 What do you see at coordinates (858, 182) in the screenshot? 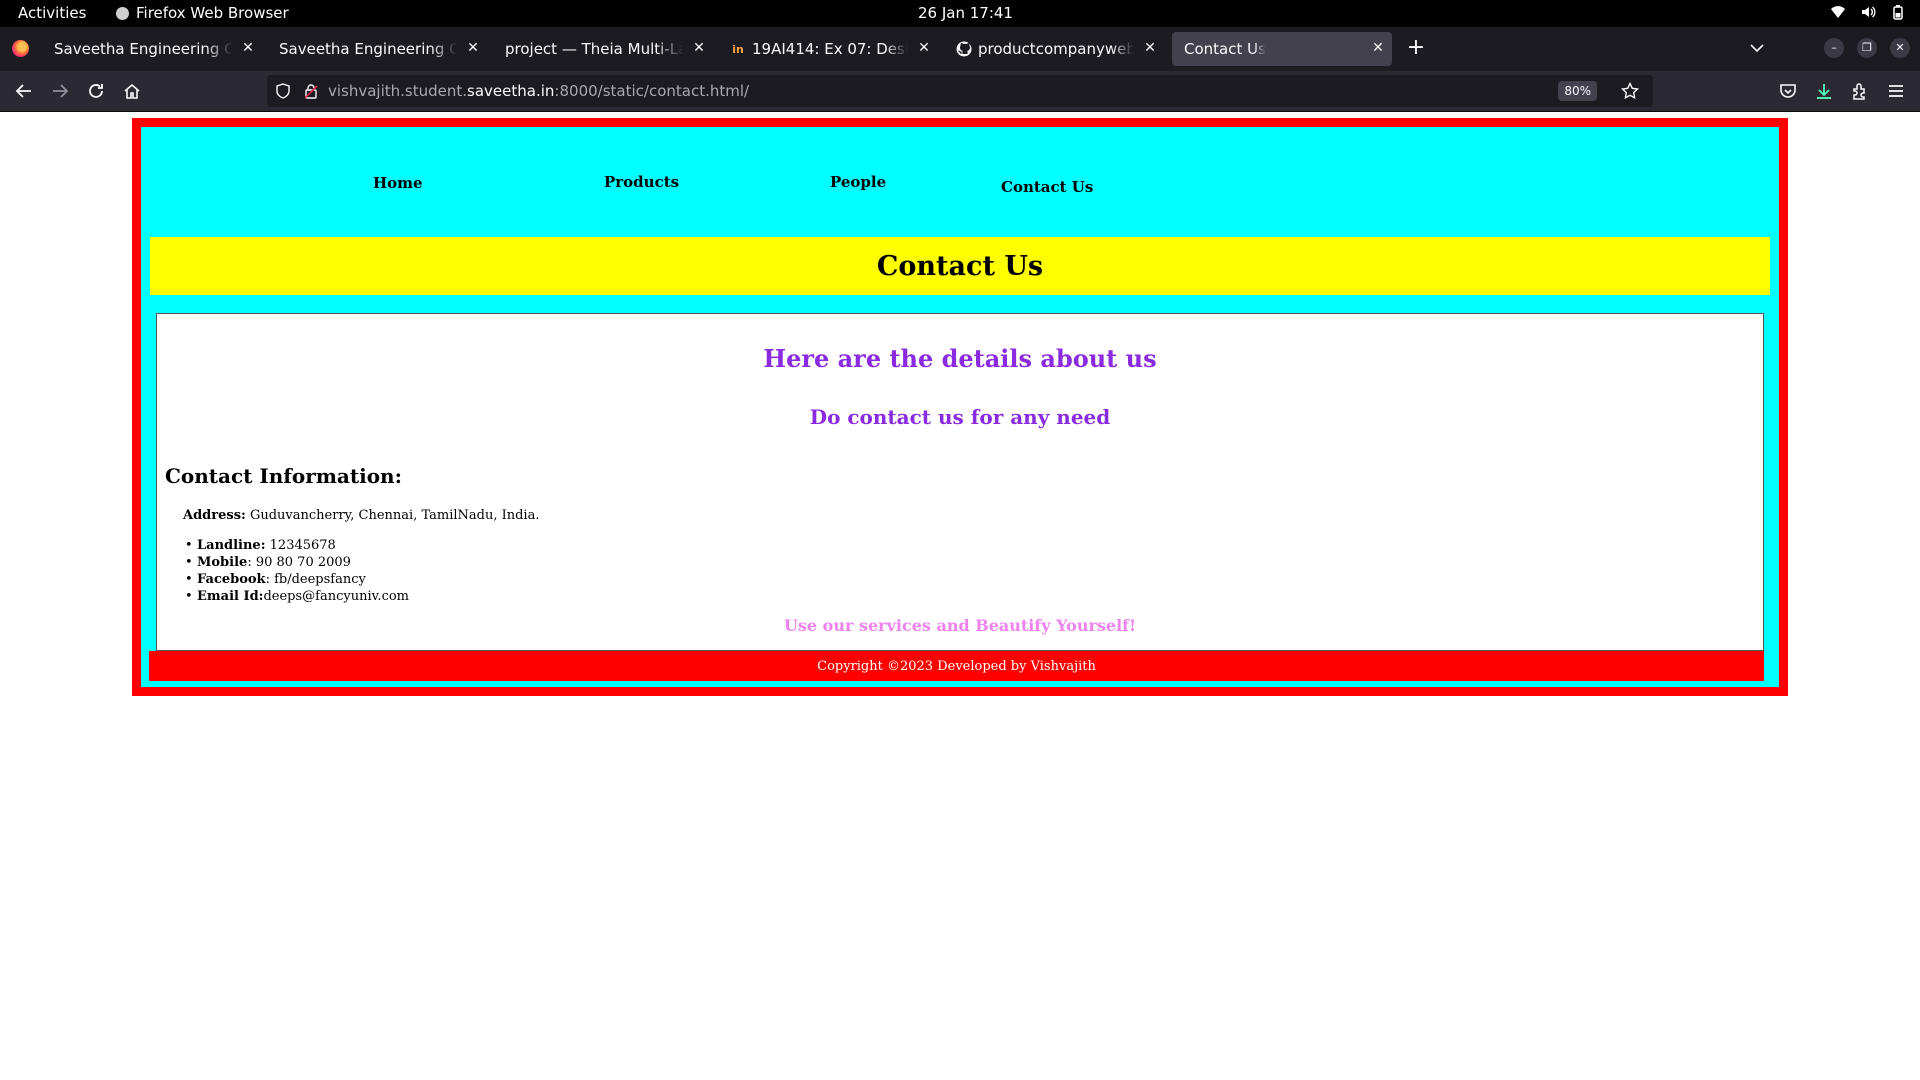
I see `nav-link-people: People` at bounding box center [858, 182].